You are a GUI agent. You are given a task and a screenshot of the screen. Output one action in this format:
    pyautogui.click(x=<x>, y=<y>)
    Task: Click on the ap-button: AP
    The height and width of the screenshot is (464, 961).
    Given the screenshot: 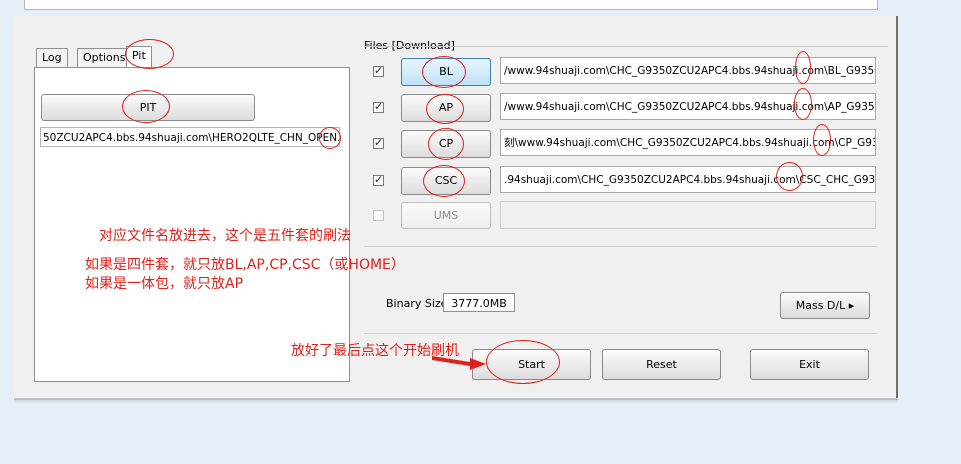 What is the action you would take?
    pyautogui.click(x=446, y=108)
    